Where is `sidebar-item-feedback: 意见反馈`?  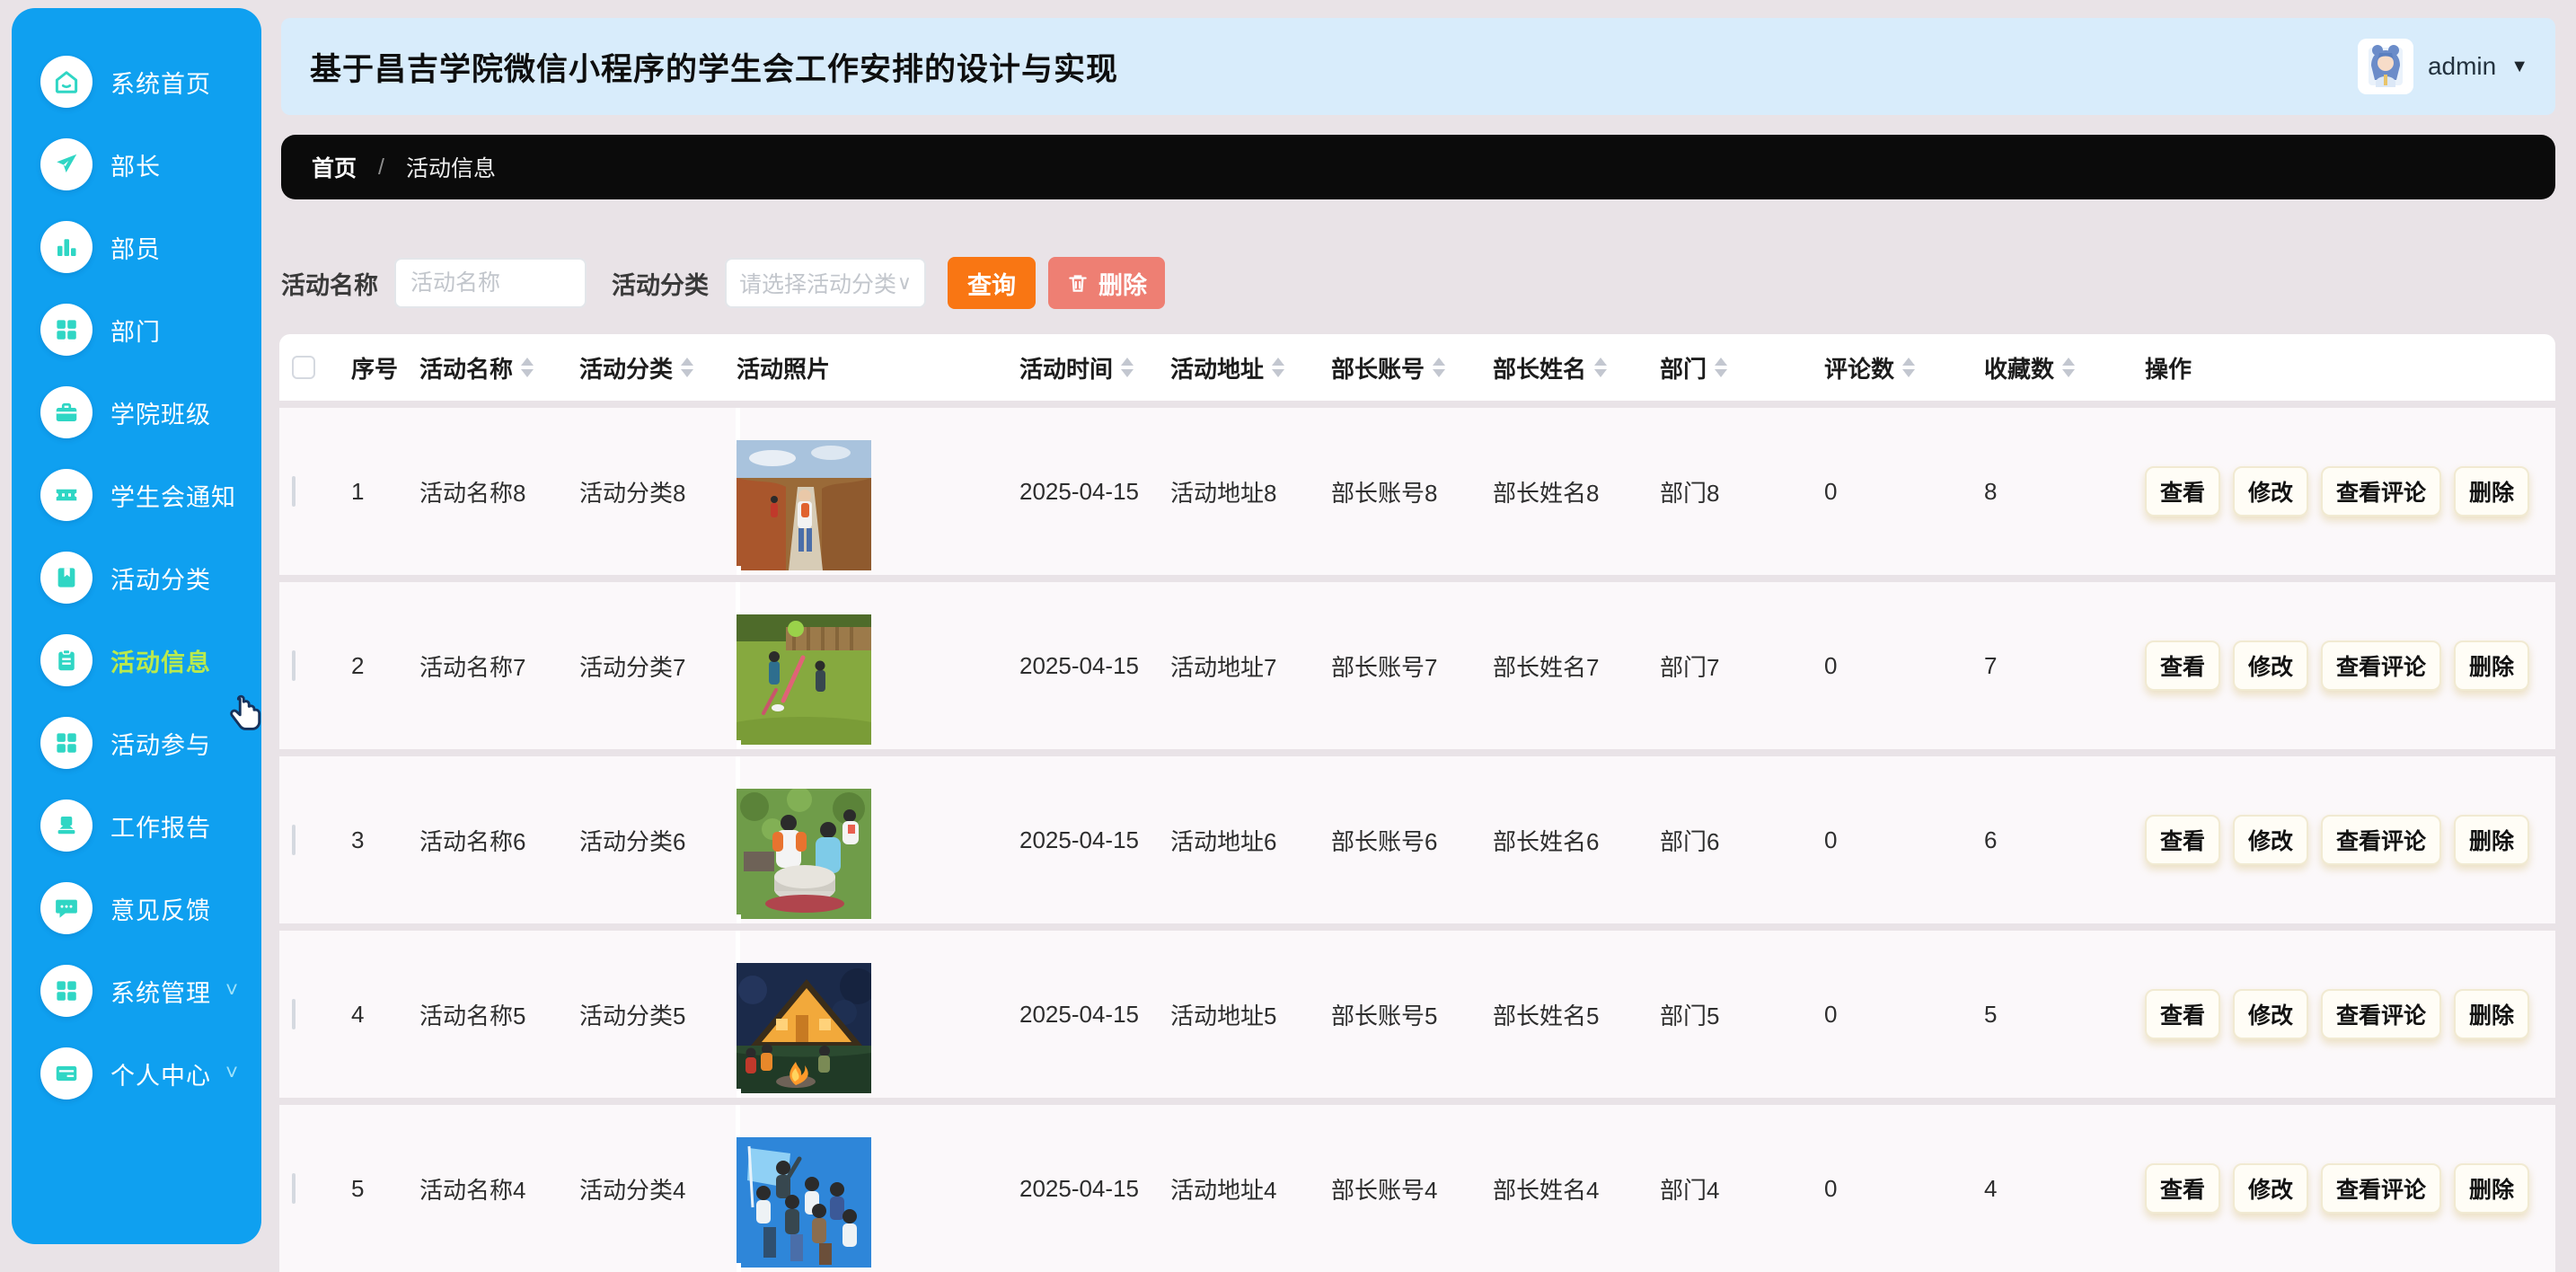 sidebar-item-feedback: 意见反馈 is located at coordinates (136, 908).